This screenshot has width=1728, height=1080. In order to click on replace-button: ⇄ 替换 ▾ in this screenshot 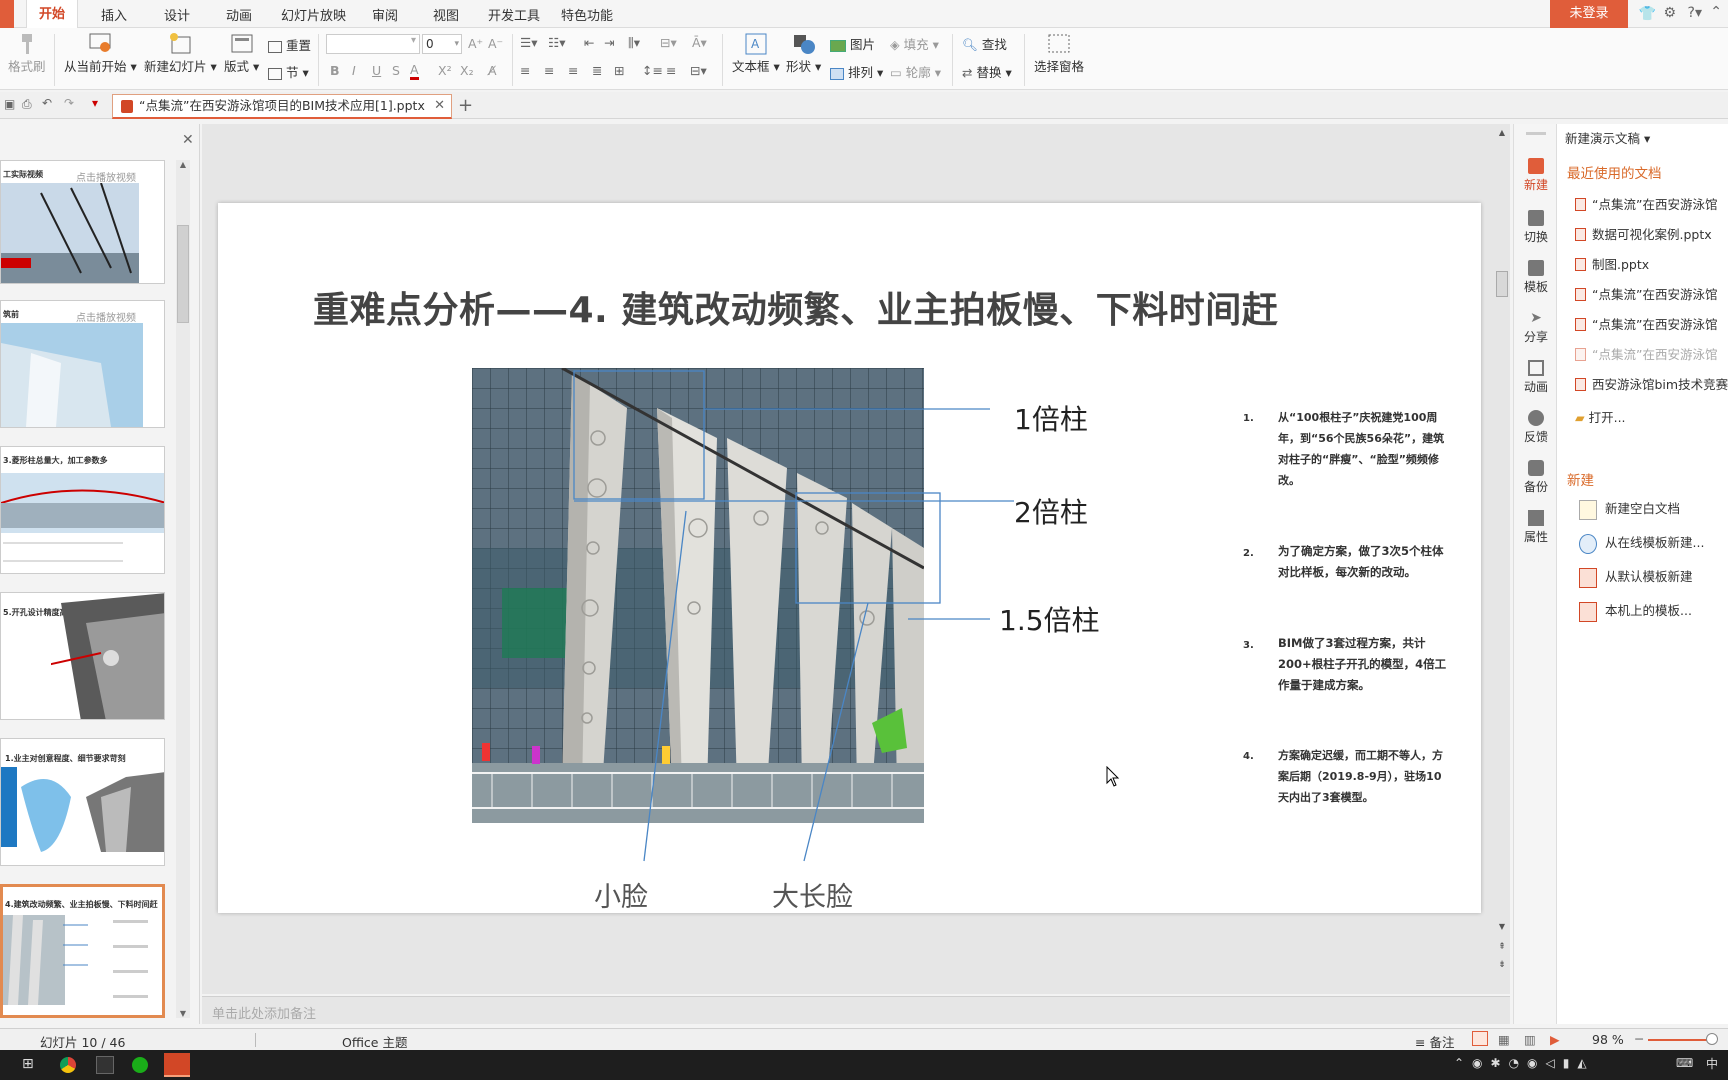, I will do `click(987, 71)`.